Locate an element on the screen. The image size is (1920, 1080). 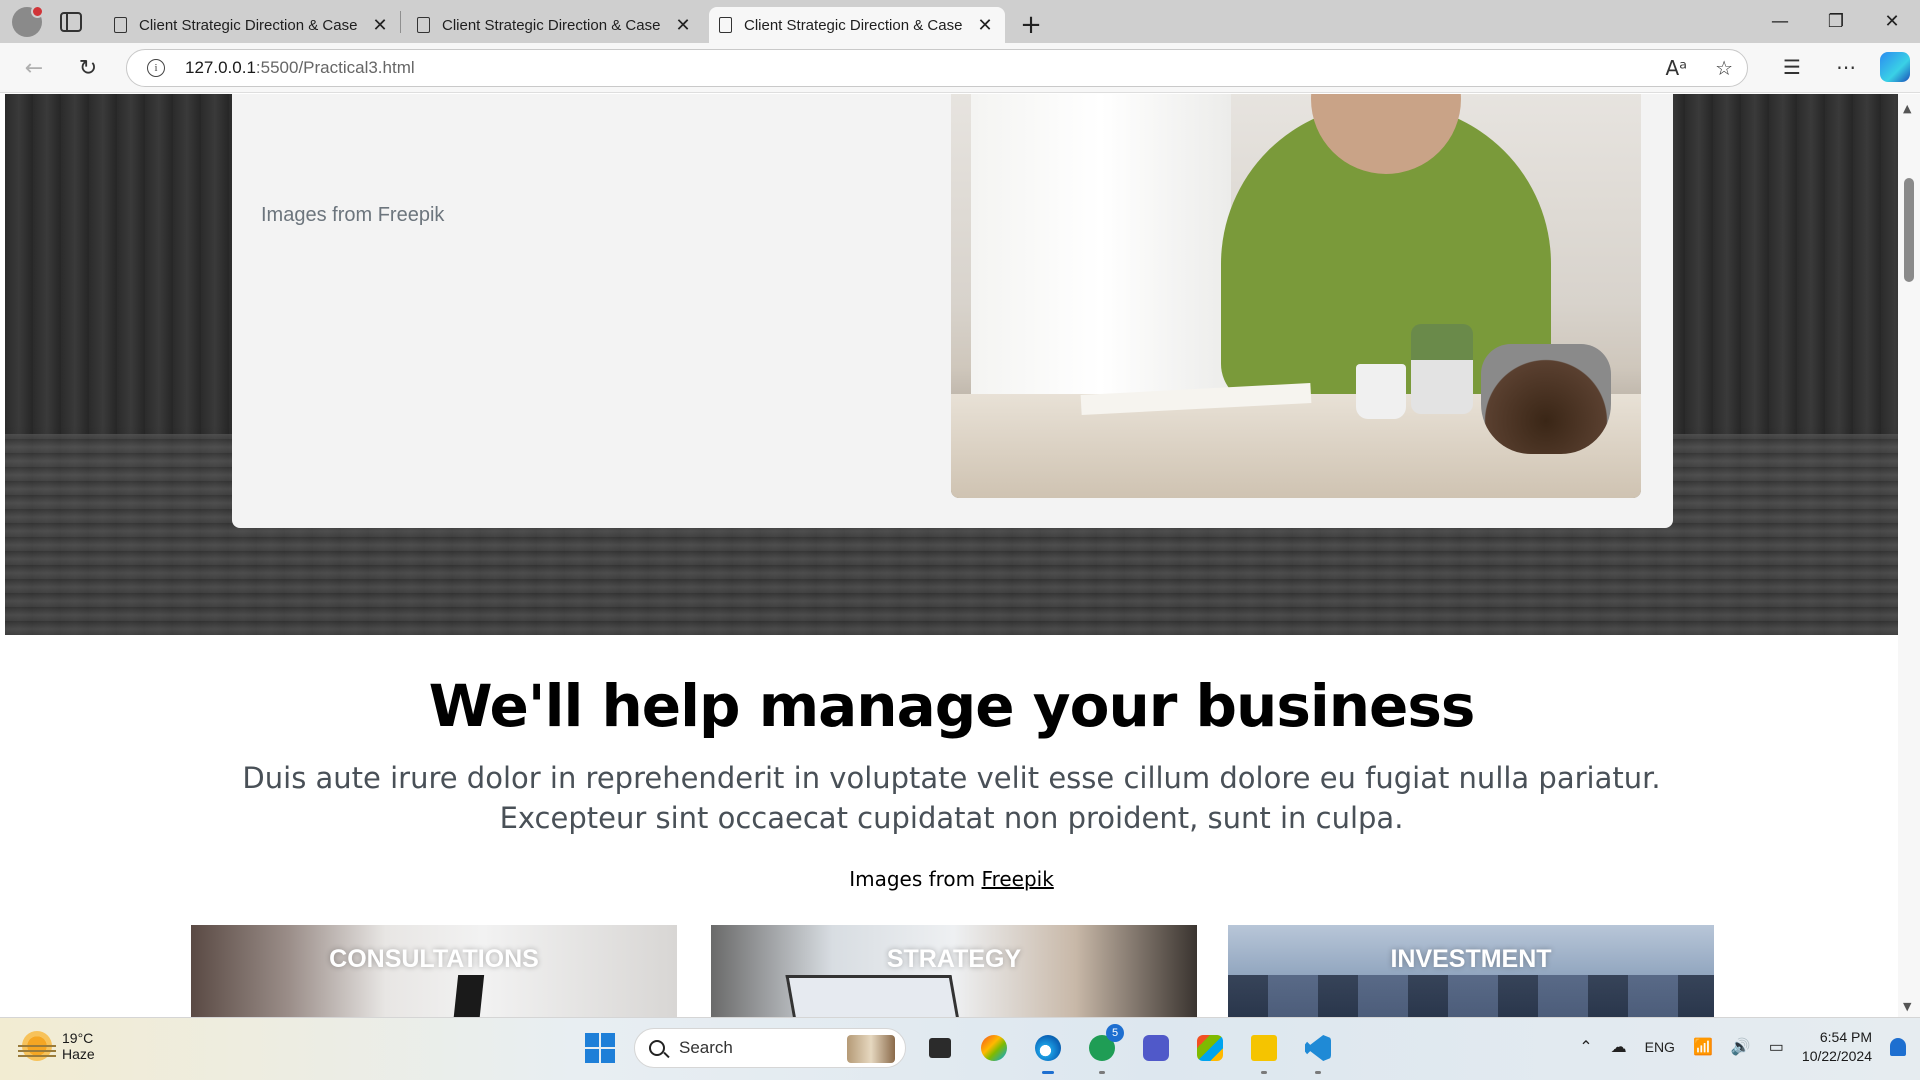
url-path: :5500/Practical3.html is located at coordinates (335, 67).